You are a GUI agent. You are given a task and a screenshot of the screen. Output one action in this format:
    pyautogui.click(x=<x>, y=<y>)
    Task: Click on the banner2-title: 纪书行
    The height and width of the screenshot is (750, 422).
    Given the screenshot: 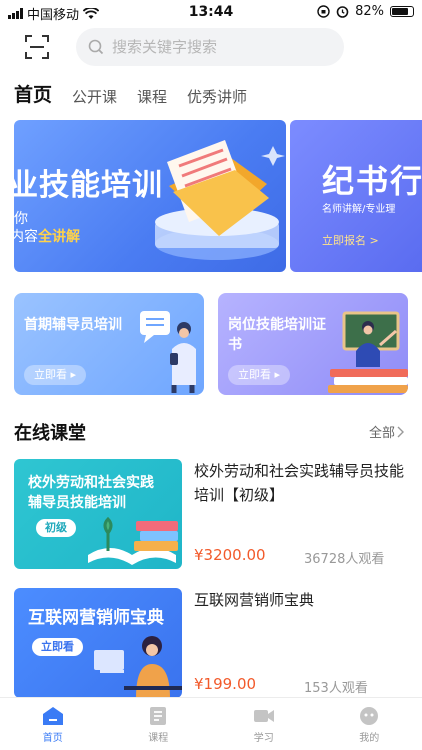 What is the action you would take?
    pyautogui.click(x=372, y=181)
    